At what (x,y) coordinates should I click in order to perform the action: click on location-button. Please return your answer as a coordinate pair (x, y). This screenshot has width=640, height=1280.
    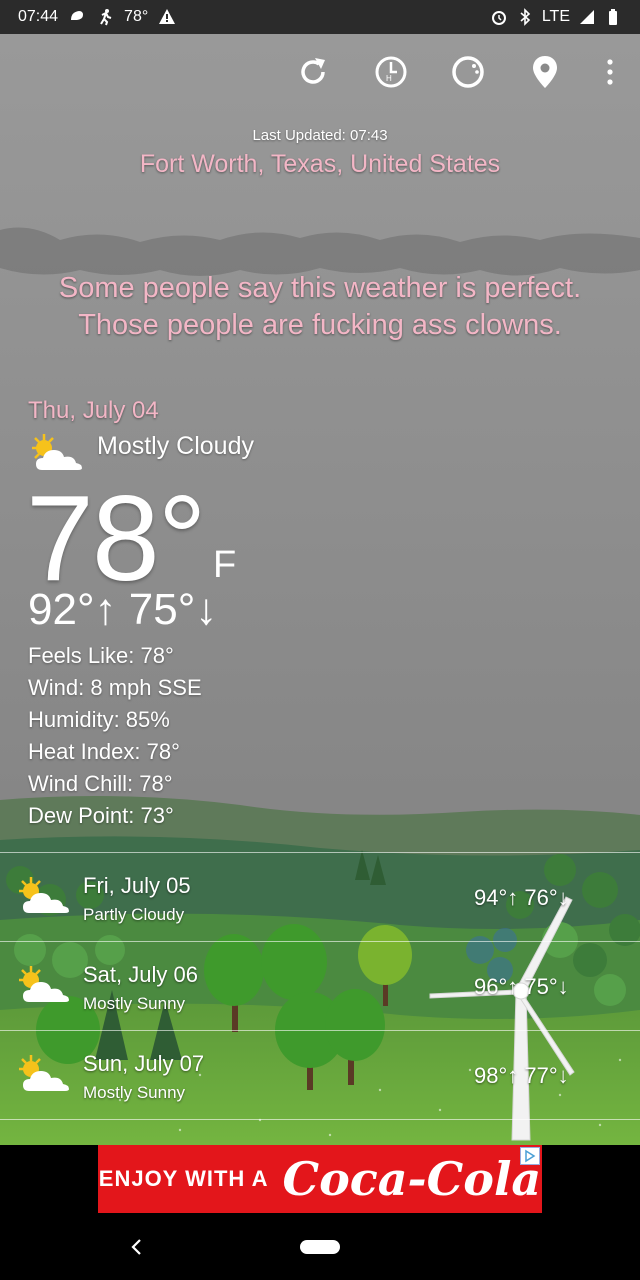
    Looking at the image, I should click on (545, 72).